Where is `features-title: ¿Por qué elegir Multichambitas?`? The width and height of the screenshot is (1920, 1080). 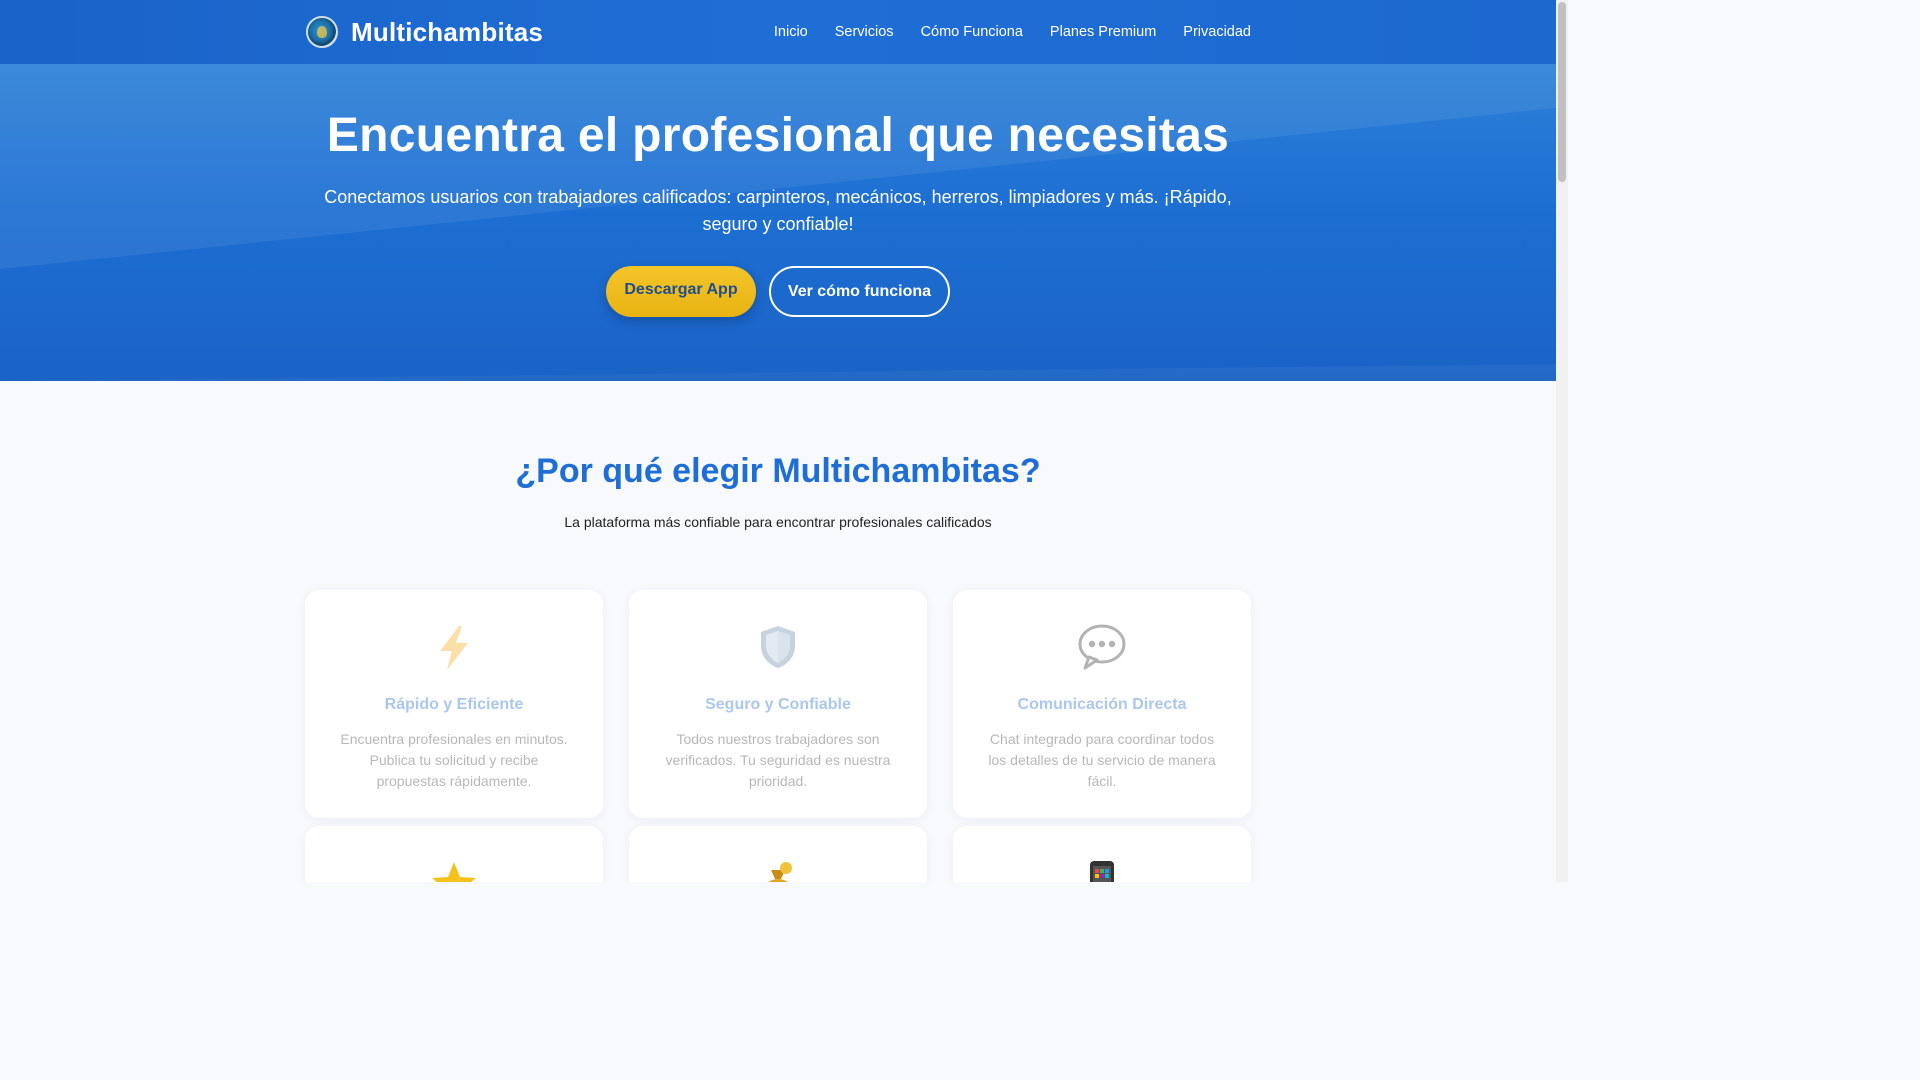
features-title: ¿Por qué elegir Multichambitas? is located at coordinates (778, 471).